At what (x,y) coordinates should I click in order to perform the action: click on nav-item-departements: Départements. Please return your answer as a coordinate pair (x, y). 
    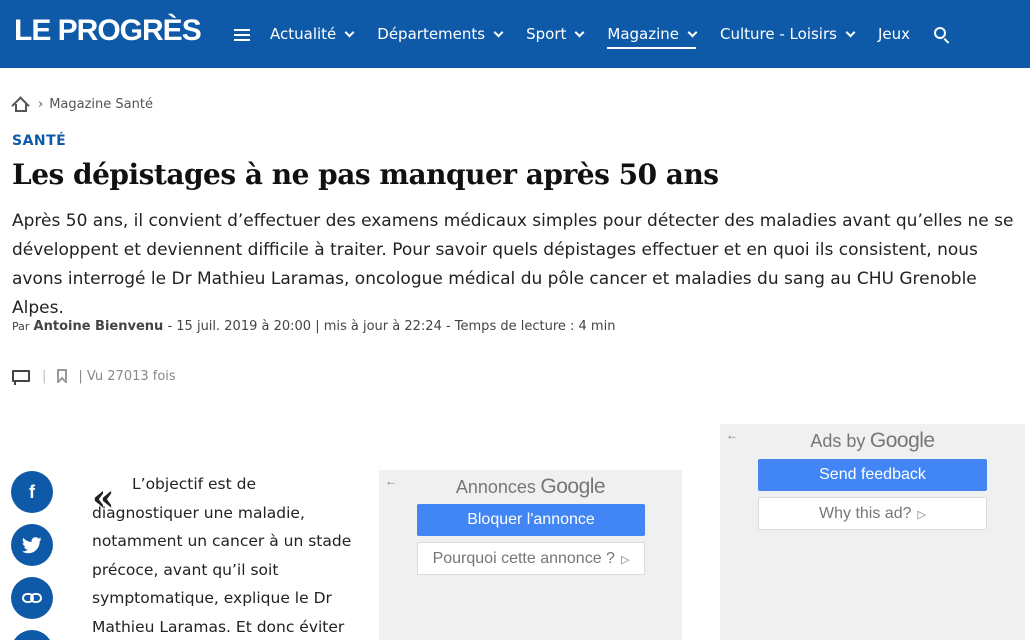
    Looking at the image, I should click on (440, 34).